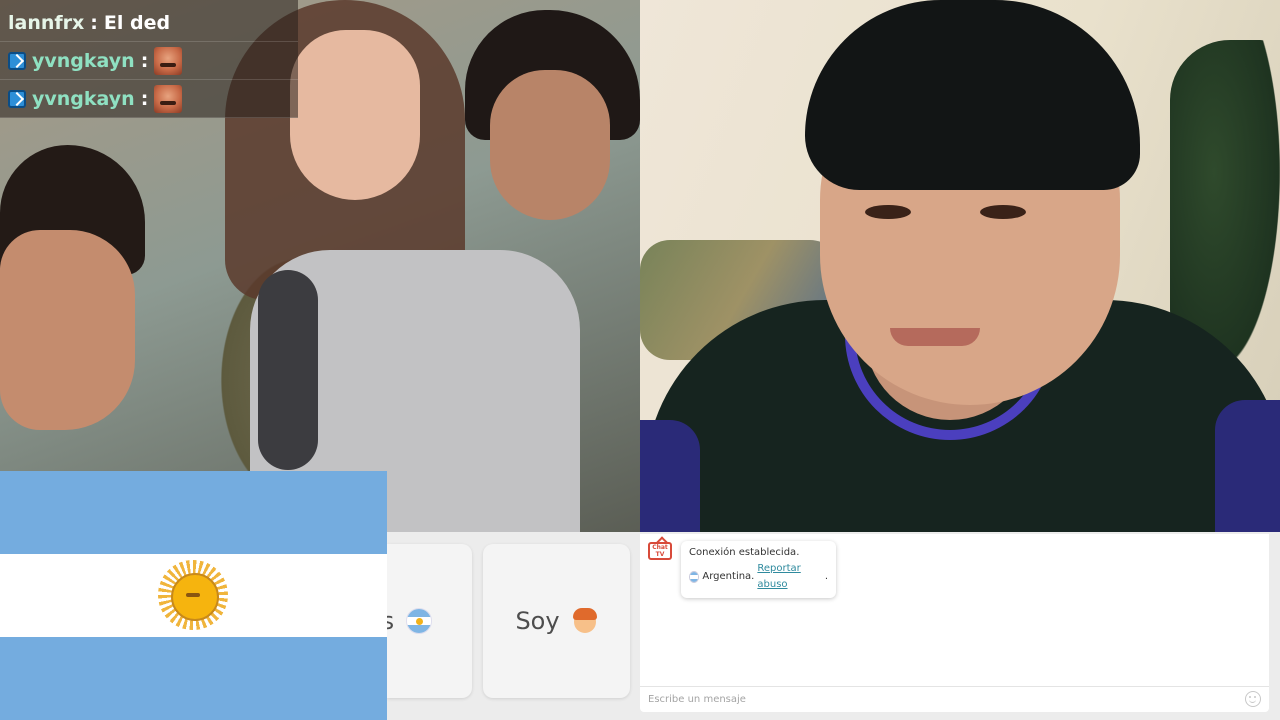  I want to click on message-input-bar, so click(954, 699).